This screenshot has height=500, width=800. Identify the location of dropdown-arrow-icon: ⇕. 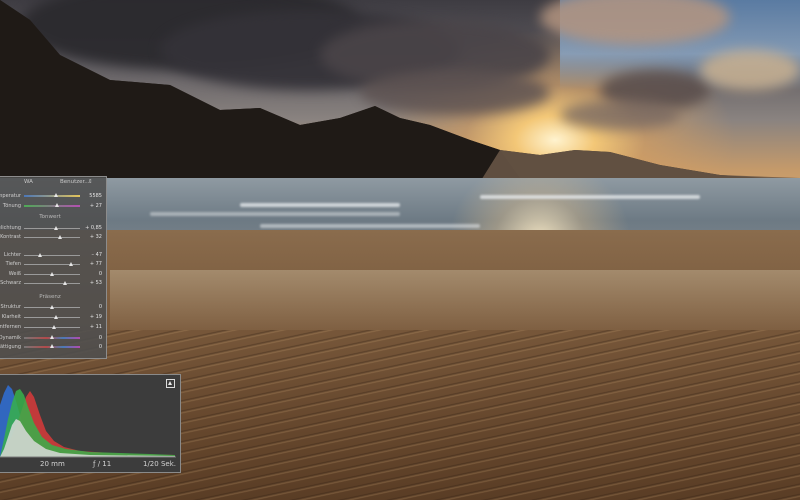
(90, 182).